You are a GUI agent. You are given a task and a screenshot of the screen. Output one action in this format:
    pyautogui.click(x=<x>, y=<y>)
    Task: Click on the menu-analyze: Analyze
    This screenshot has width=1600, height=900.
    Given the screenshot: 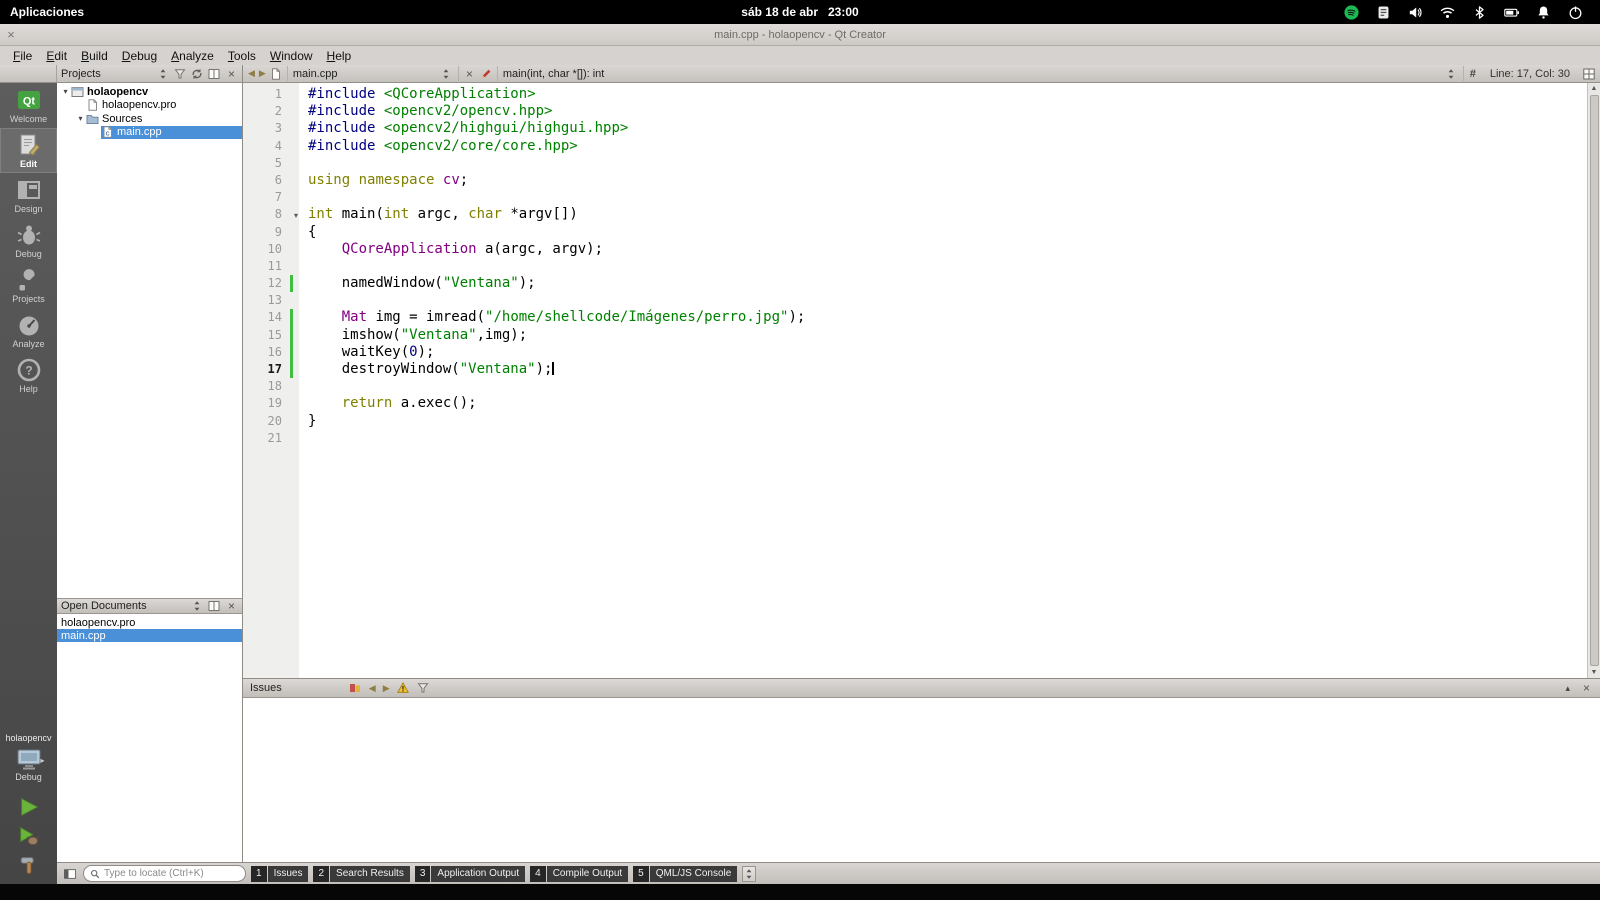 What is the action you would take?
    pyautogui.click(x=192, y=56)
    